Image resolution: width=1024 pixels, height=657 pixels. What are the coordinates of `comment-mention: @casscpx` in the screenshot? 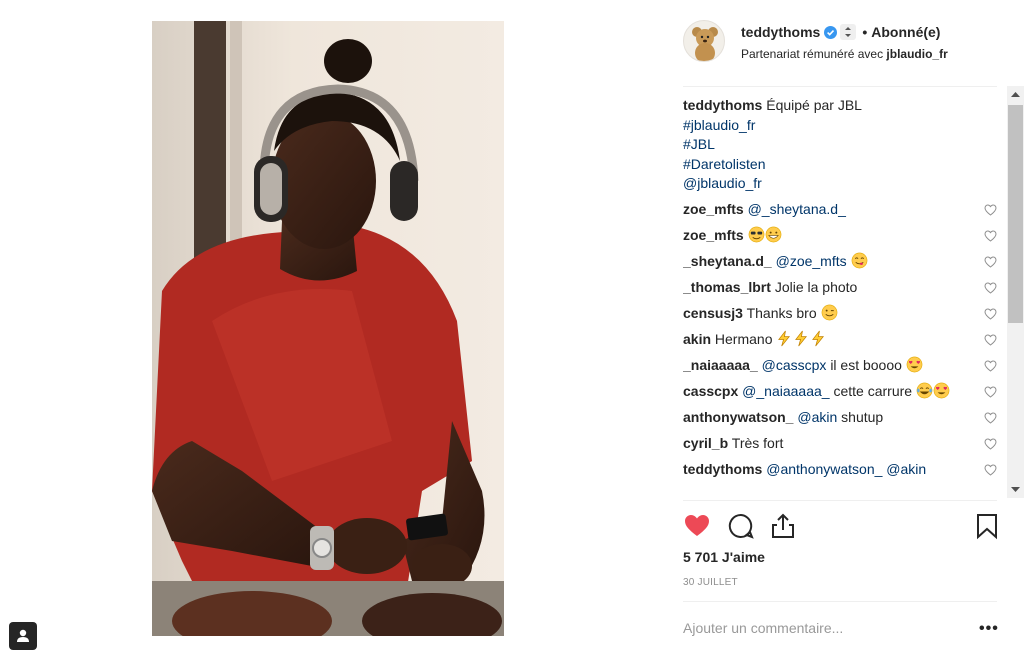 It's located at (794, 365).